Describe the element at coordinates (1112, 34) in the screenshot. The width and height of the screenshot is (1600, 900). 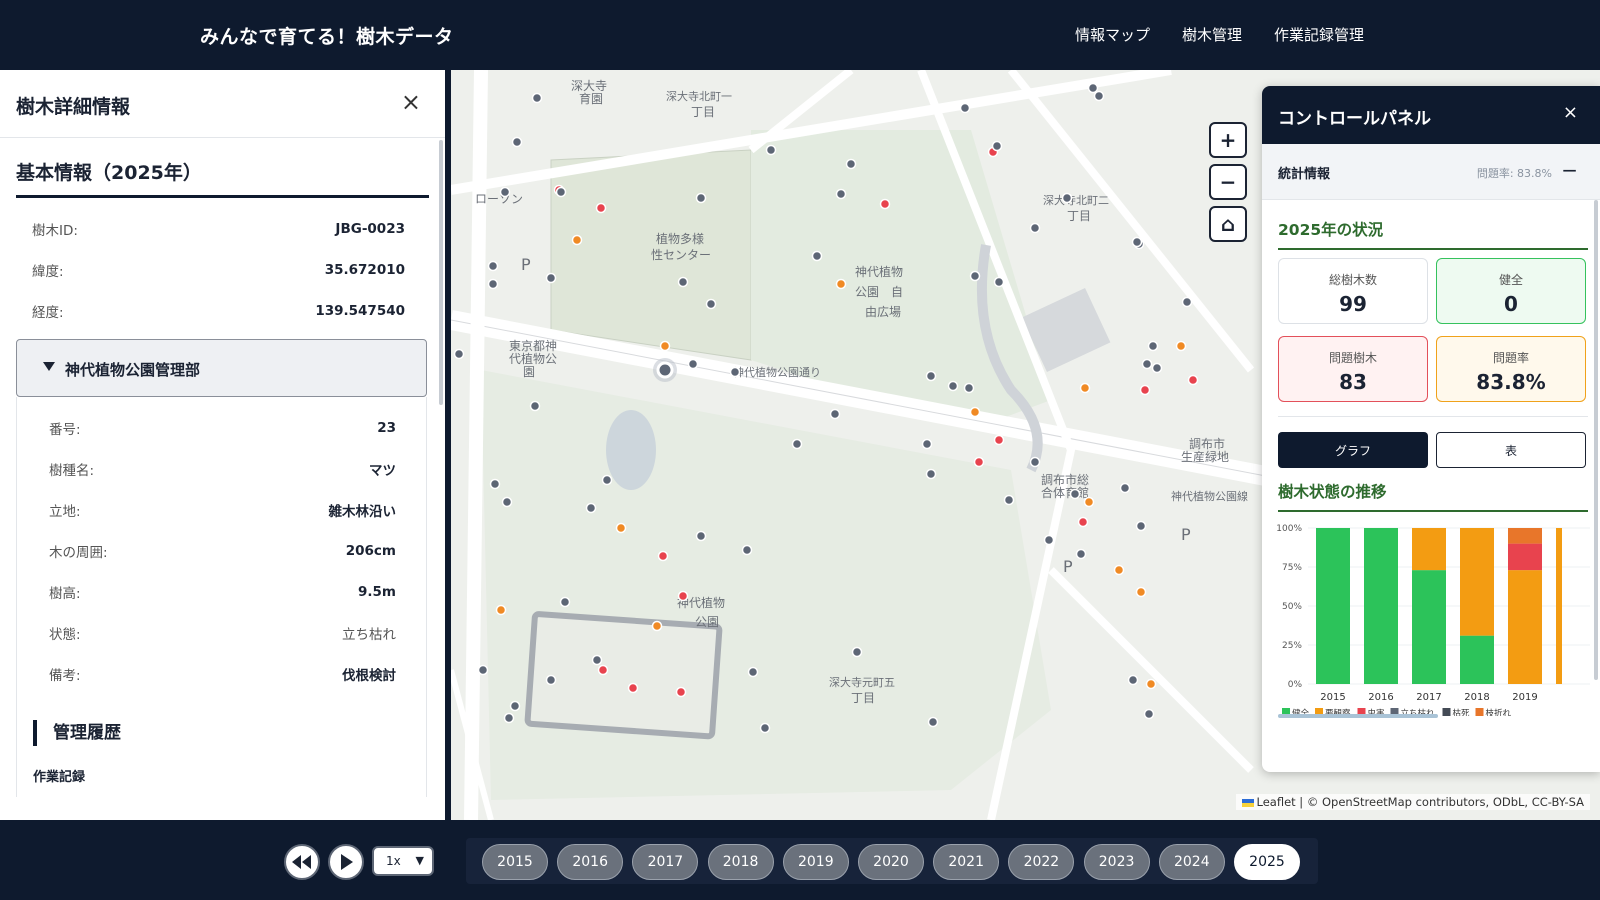
I see `nav-info-map: 情報マップ` at that location.